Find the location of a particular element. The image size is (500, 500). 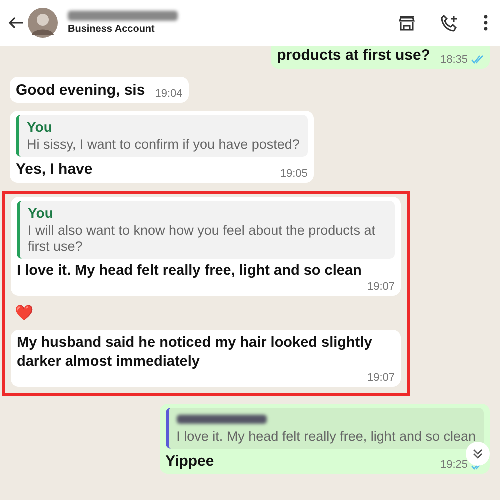

more-options-icon is located at coordinates (486, 23).